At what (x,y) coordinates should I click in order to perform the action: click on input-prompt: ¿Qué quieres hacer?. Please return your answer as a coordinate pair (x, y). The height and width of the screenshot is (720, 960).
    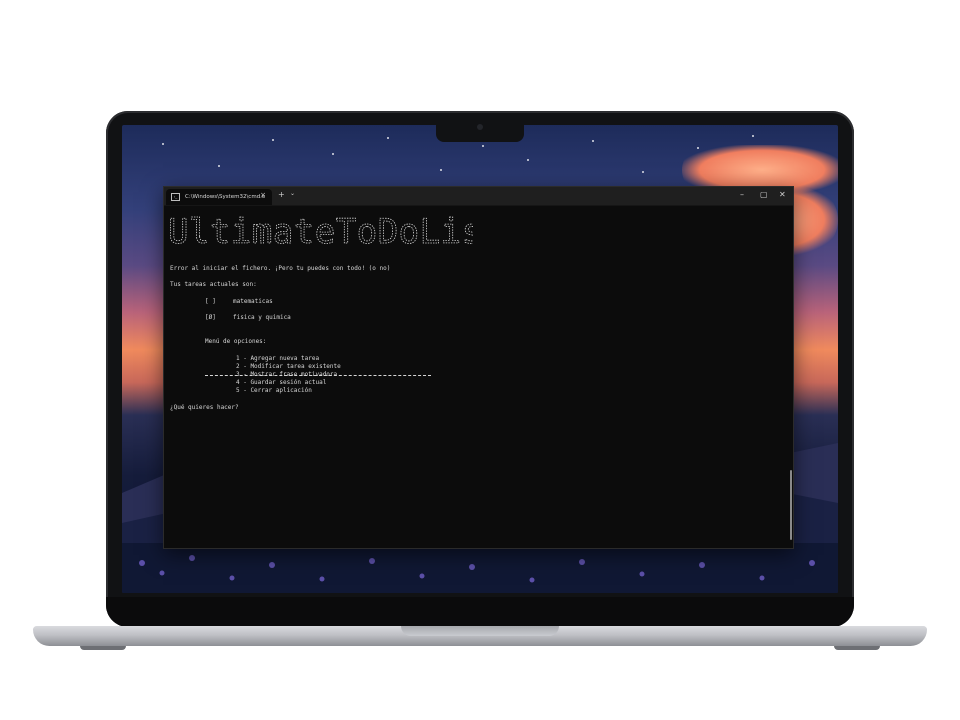
    Looking at the image, I should click on (204, 408).